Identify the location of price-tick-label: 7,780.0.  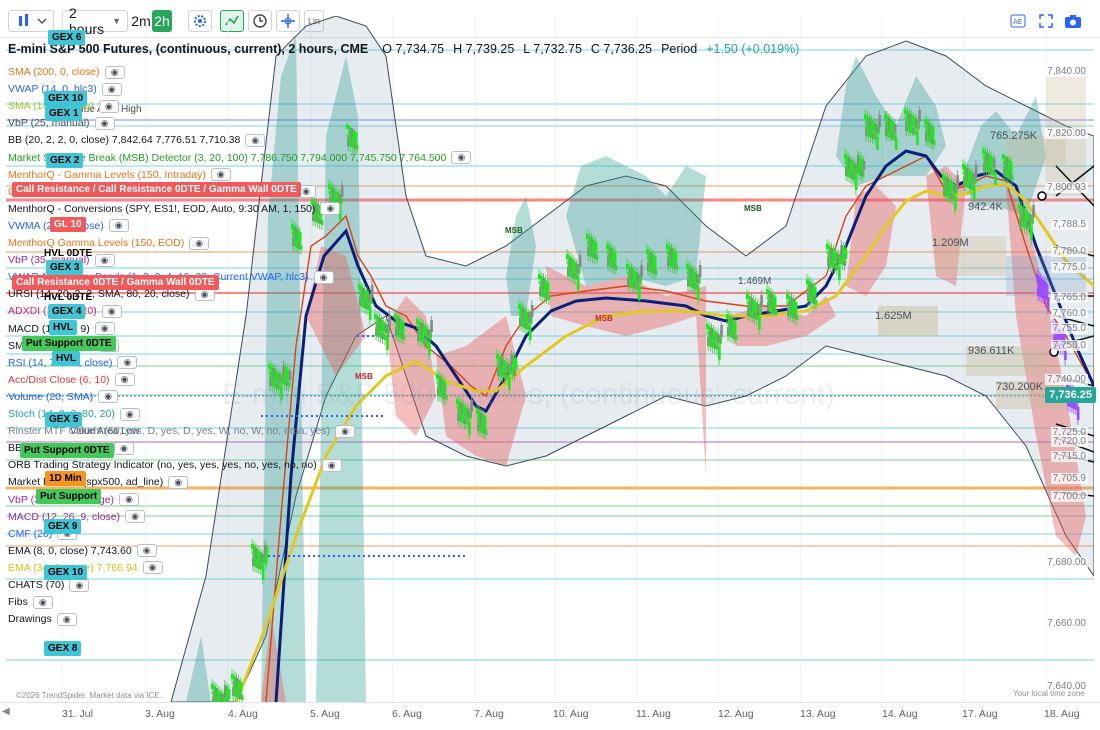
(1069, 251).